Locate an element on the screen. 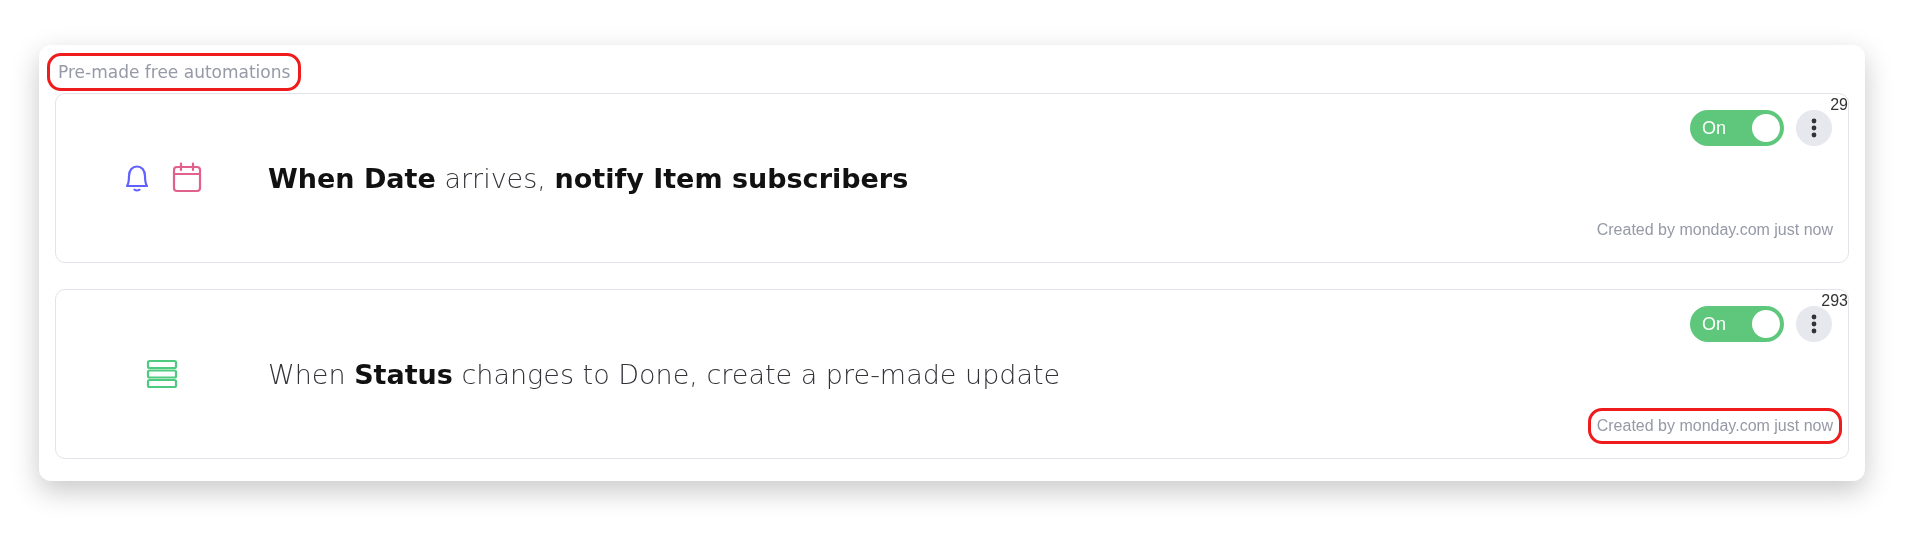 Image resolution: width=1922 pixels, height=542 pixels. automation-recipe: When Date arrives, notify Item subscribers is located at coordinates (588, 178).